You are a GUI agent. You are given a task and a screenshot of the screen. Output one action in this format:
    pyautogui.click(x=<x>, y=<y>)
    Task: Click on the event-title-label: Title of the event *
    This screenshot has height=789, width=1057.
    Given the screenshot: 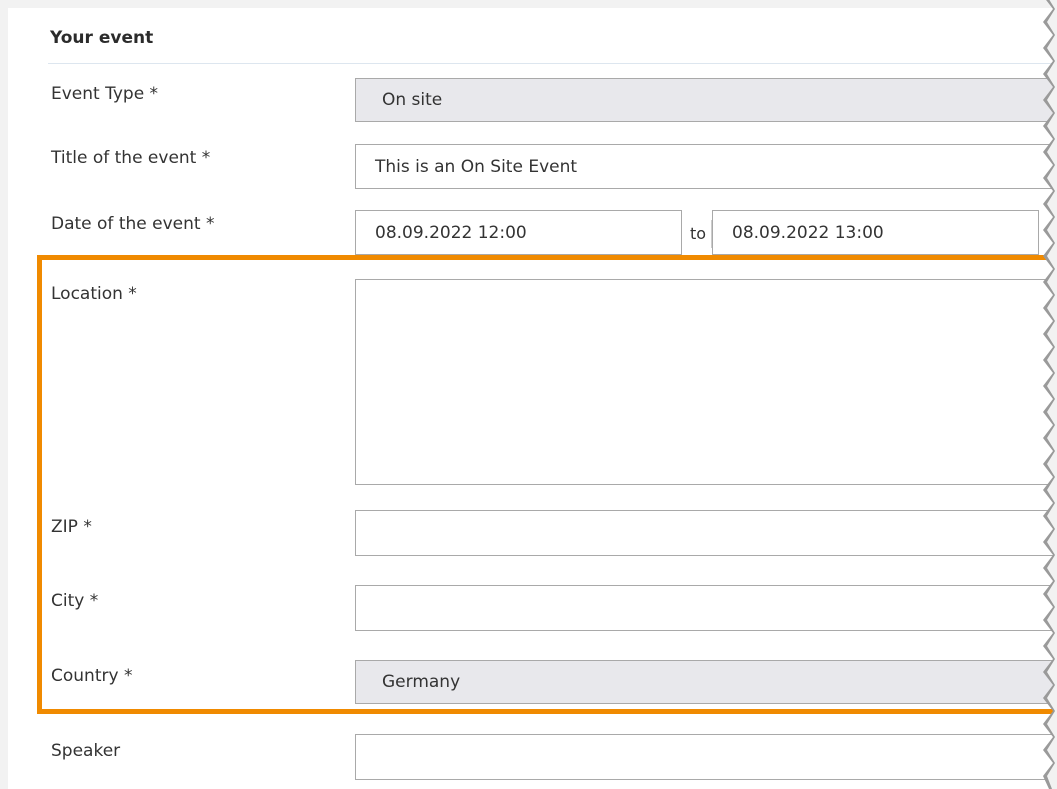 What is the action you would take?
    pyautogui.click(x=131, y=158)
    